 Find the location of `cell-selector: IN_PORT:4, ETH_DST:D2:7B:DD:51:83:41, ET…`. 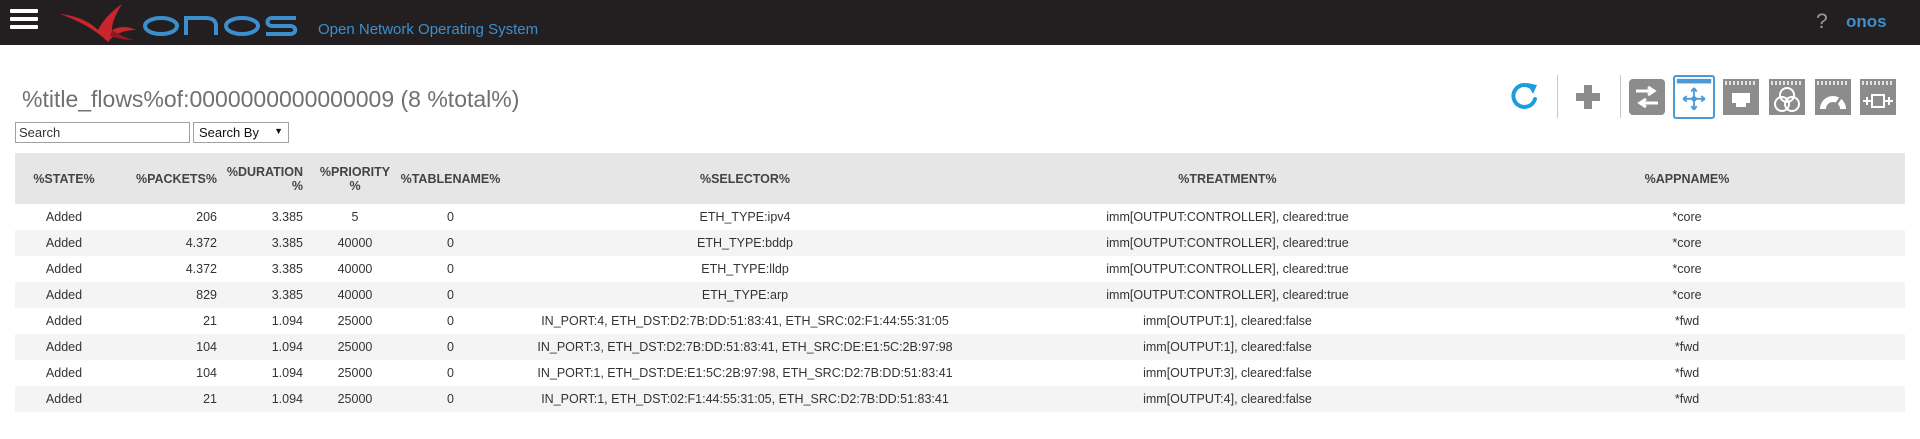

cell-selector: IN_PORT:4, ETH_DST:D2:7B:DD:51:83:41, ET… is located at coordinates (745, 321).